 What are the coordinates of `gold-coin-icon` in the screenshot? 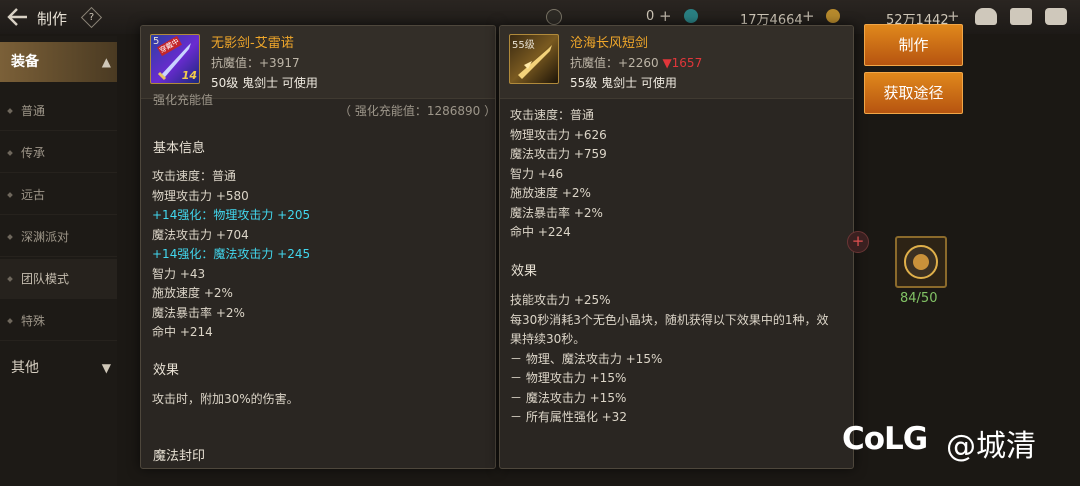 It's located at (554, 17).